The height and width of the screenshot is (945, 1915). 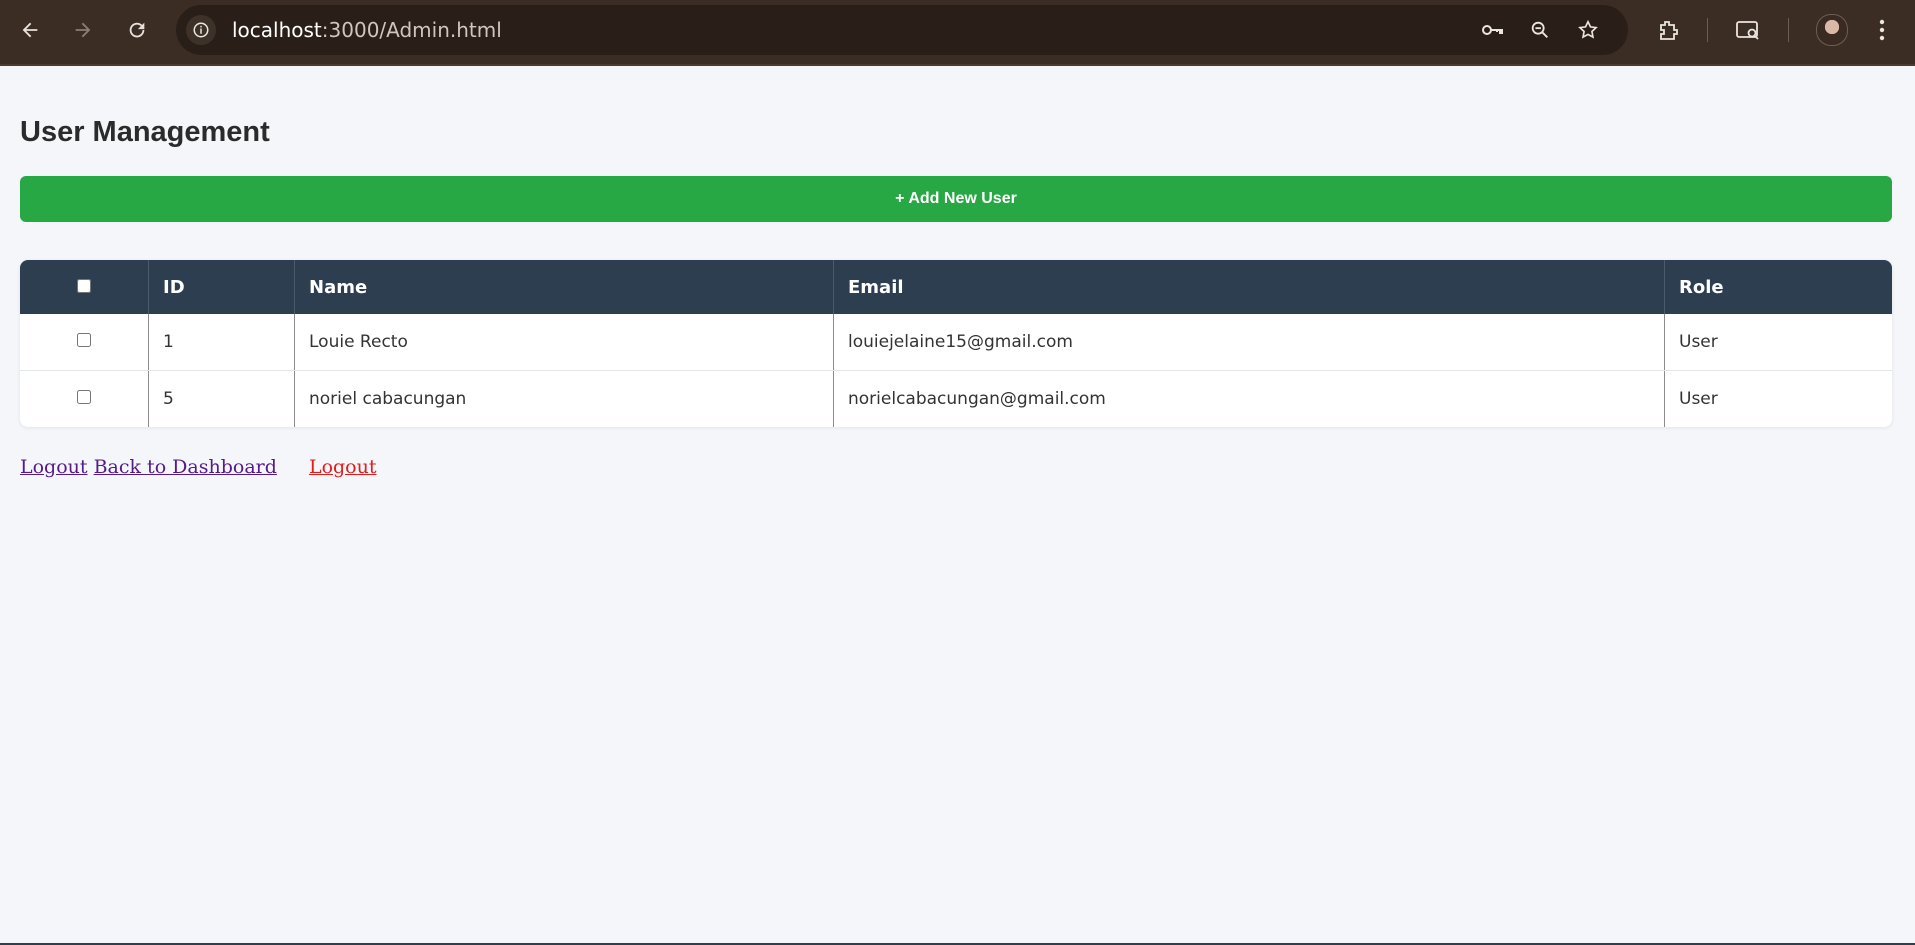 I want to click on extensions-icon, so click(x=1668, y=30).